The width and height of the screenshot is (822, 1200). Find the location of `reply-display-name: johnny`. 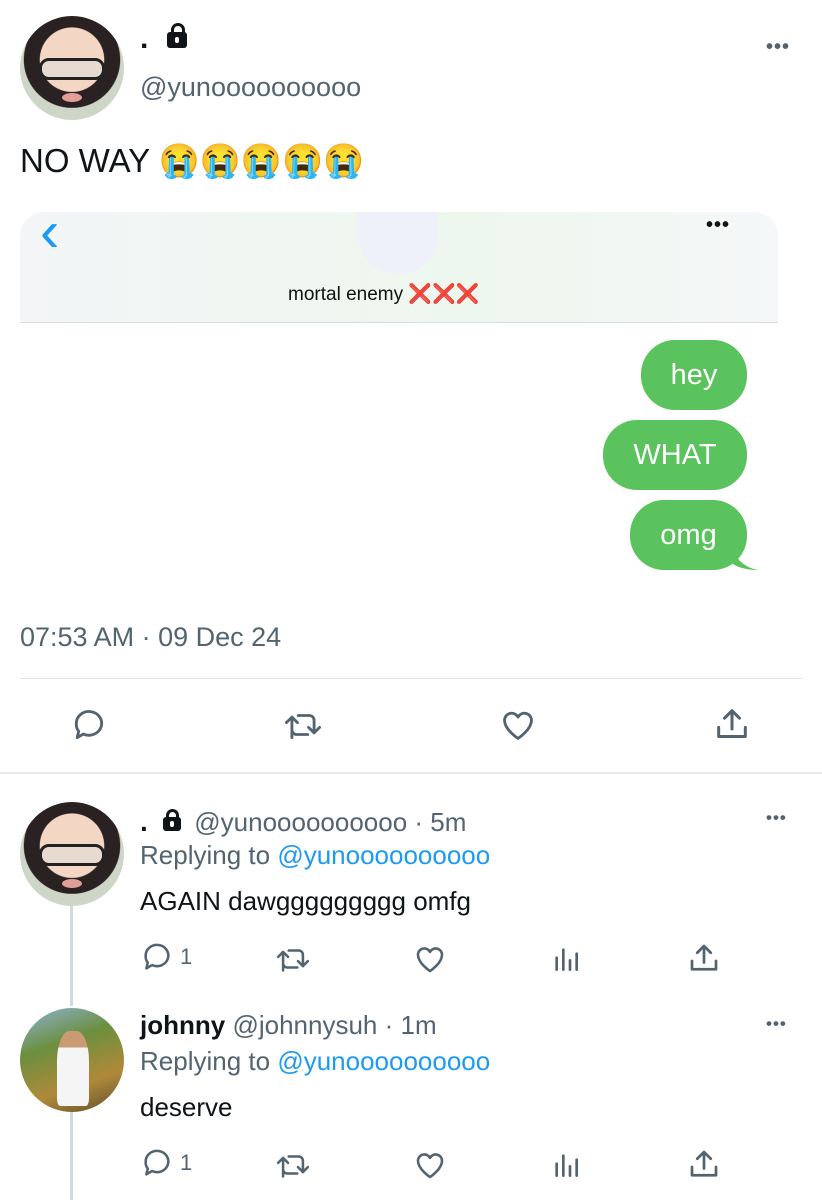

reply-display-name: johnny is located at coordinates (183, 1025).